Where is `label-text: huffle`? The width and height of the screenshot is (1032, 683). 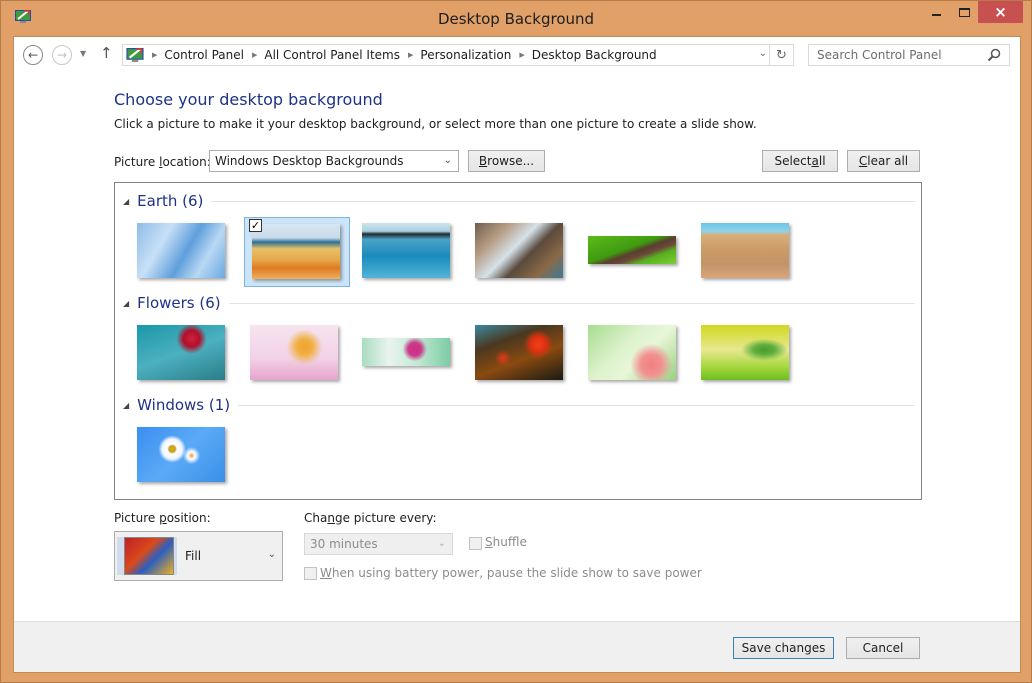 label-text: huffle is located at coordinates (509, 542).